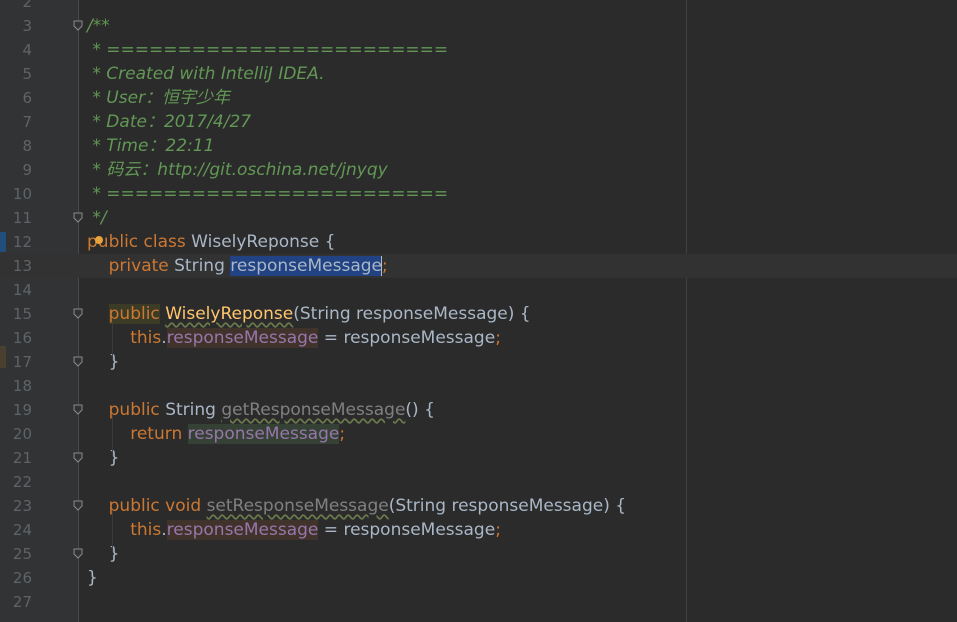 This screenshot has width=957, height=622. Describe the element at coordinates (99, 240) in the screenshot. I see `intention-bulb-icon` at that location.